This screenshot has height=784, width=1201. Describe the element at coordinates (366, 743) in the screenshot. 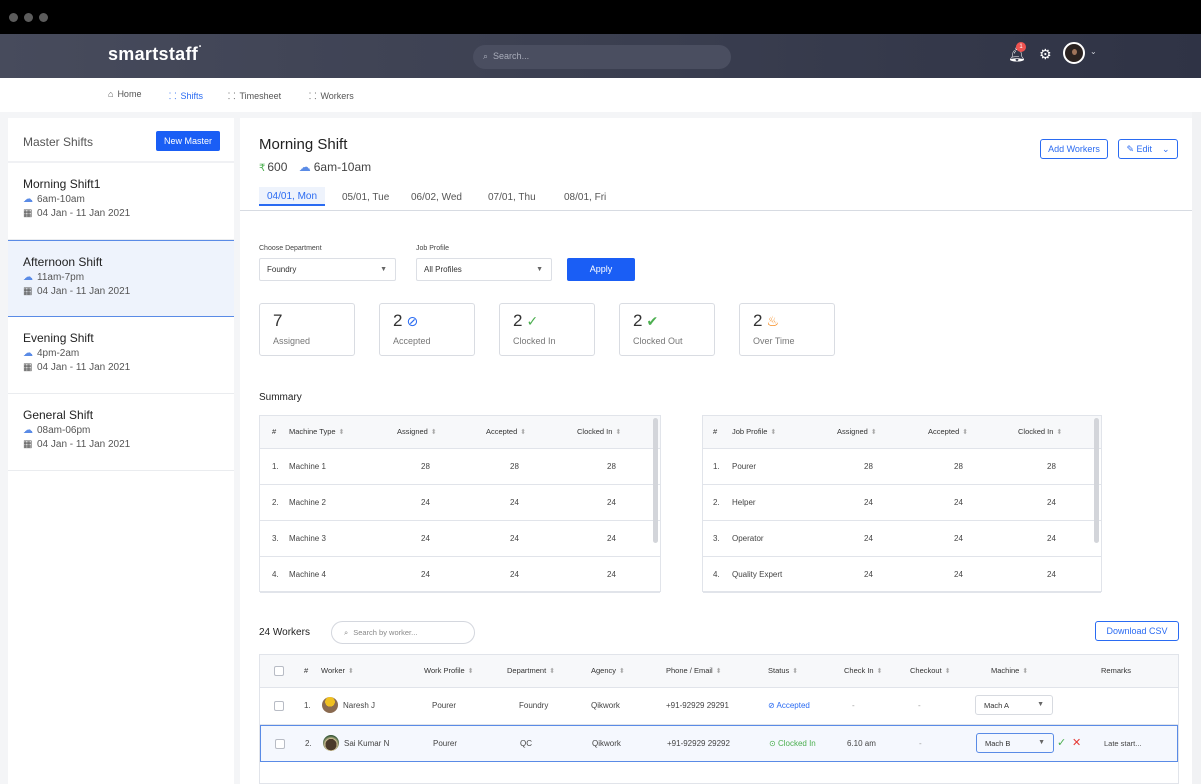

I see `cell-worker-name: Sai Kumar N` at that location.